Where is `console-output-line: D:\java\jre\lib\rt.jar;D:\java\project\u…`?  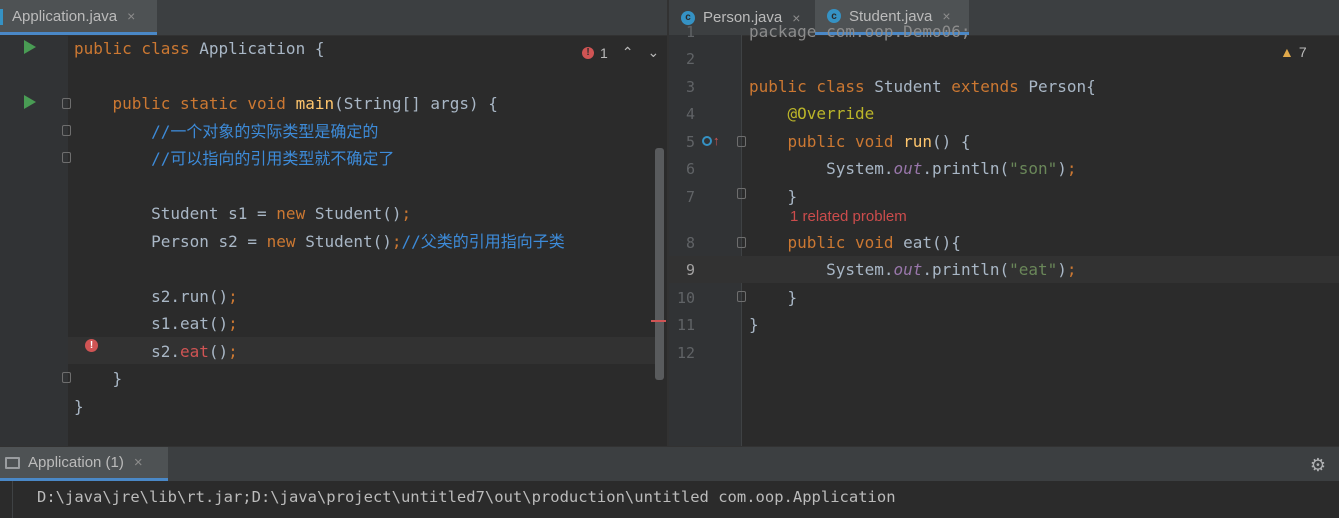
console-output-line: D:\java\jre\lib\rt.jar;D:\java\project\u… is located at coordinates (466, 497).